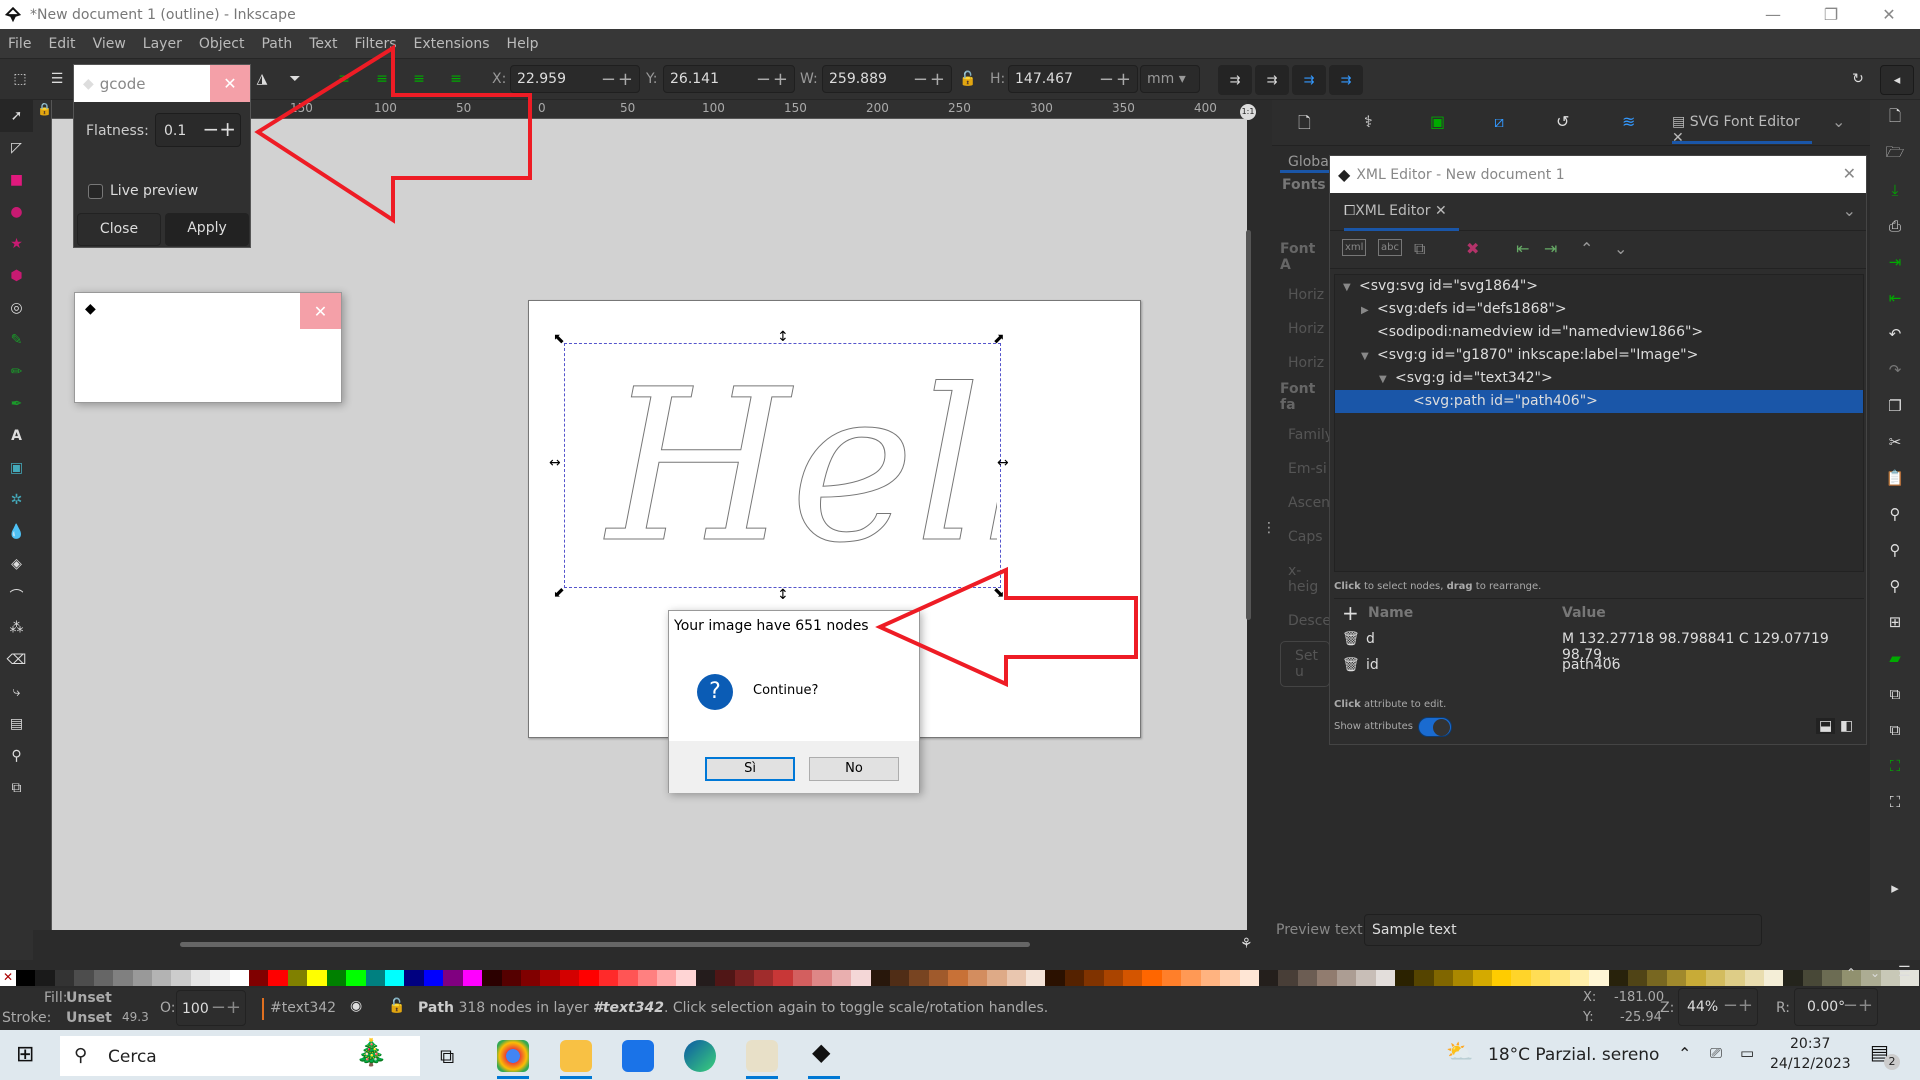  What do you see at coordinates (1851, 973) in the screenshot?
I see `palette-scroll-up-icon: ⌃` at bounding box center [1851, 973].